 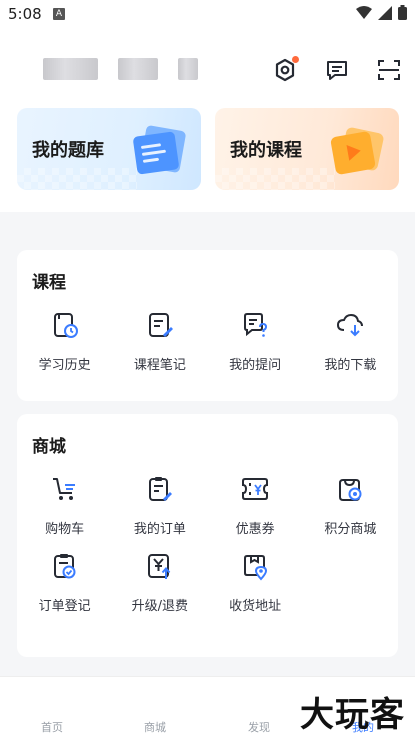 I want to click on course-notes-item: 课程笔记, so click(x=159, y=341).